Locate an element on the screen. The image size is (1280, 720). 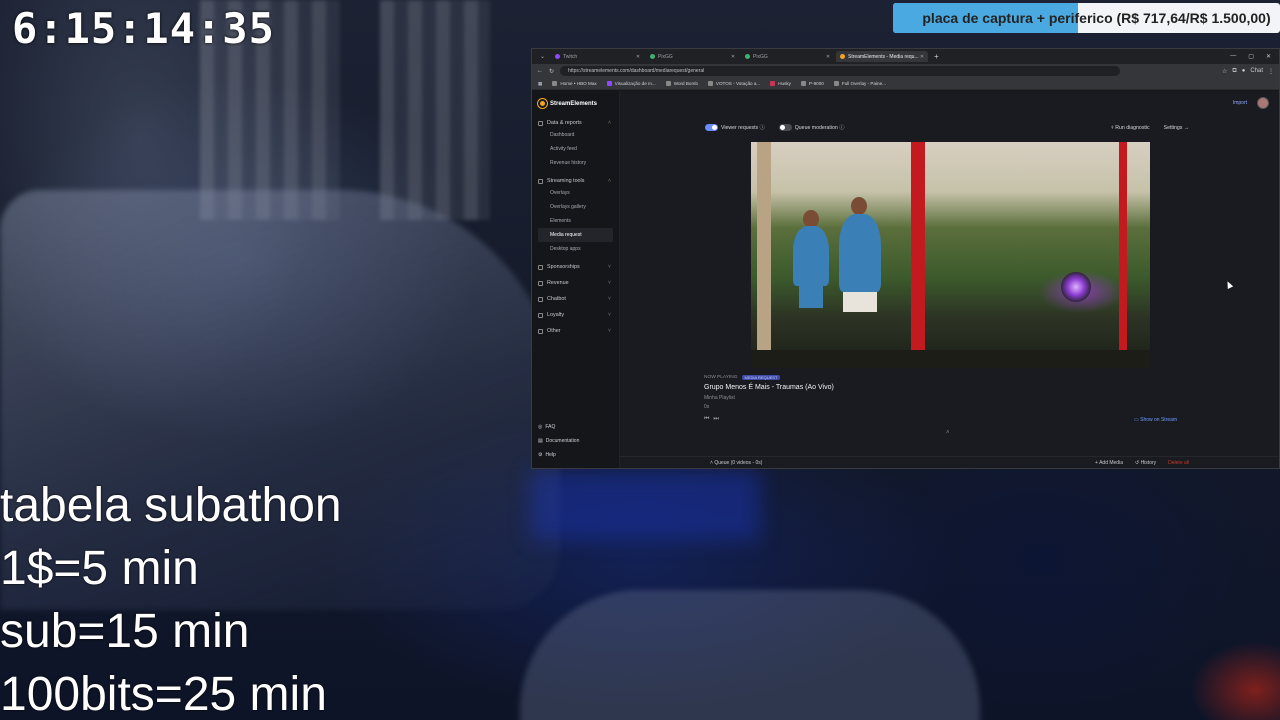
right-controls: ⚕ Run diagnostic Settings → is located at coordinates (1150, 128).